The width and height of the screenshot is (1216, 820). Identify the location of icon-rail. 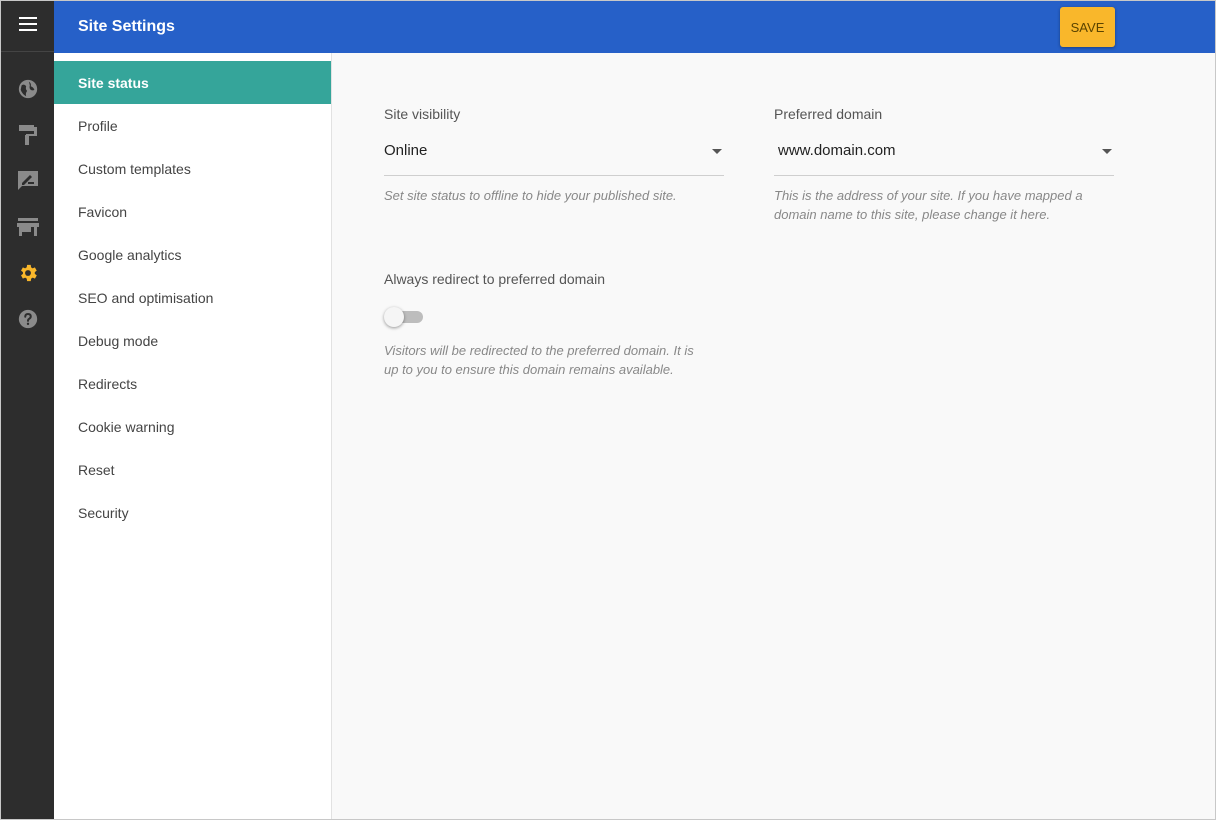
(27, 410).